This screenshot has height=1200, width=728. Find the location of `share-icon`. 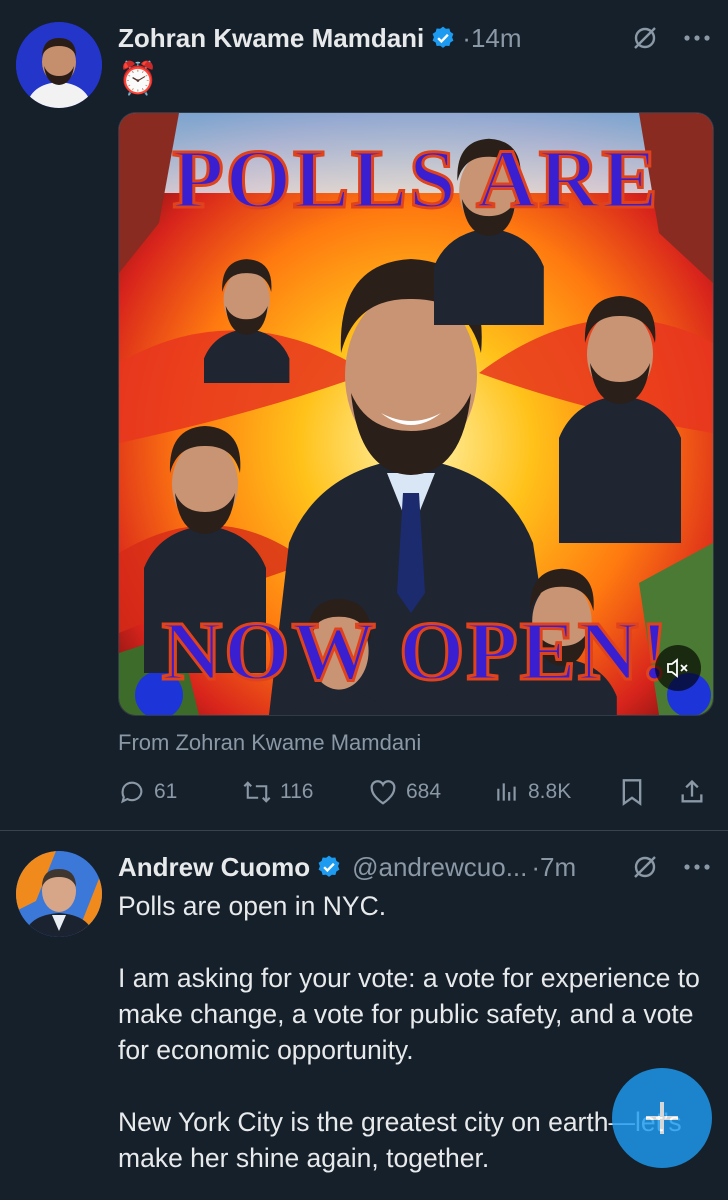

share-icon is located at coordinates (692, 791).